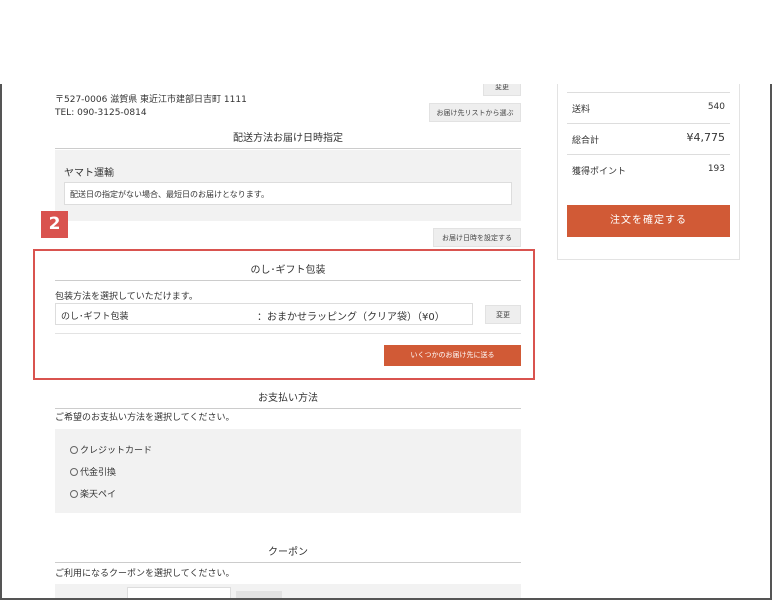 This screenshot has height=600, width=772. Describe the element at coordinates (648, 138) in the screenshot. I see `summary-total-row: 総合計 ¥4,775` at that location.